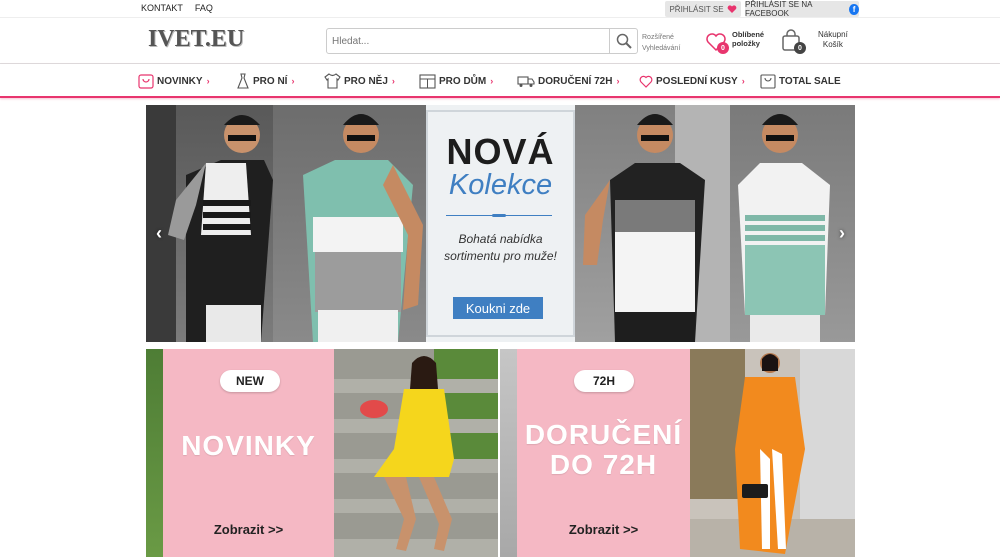 The height and width of the screenshot is (557, 1000). I want to click on cart-label-1: Nákupní, so click(833, 34).